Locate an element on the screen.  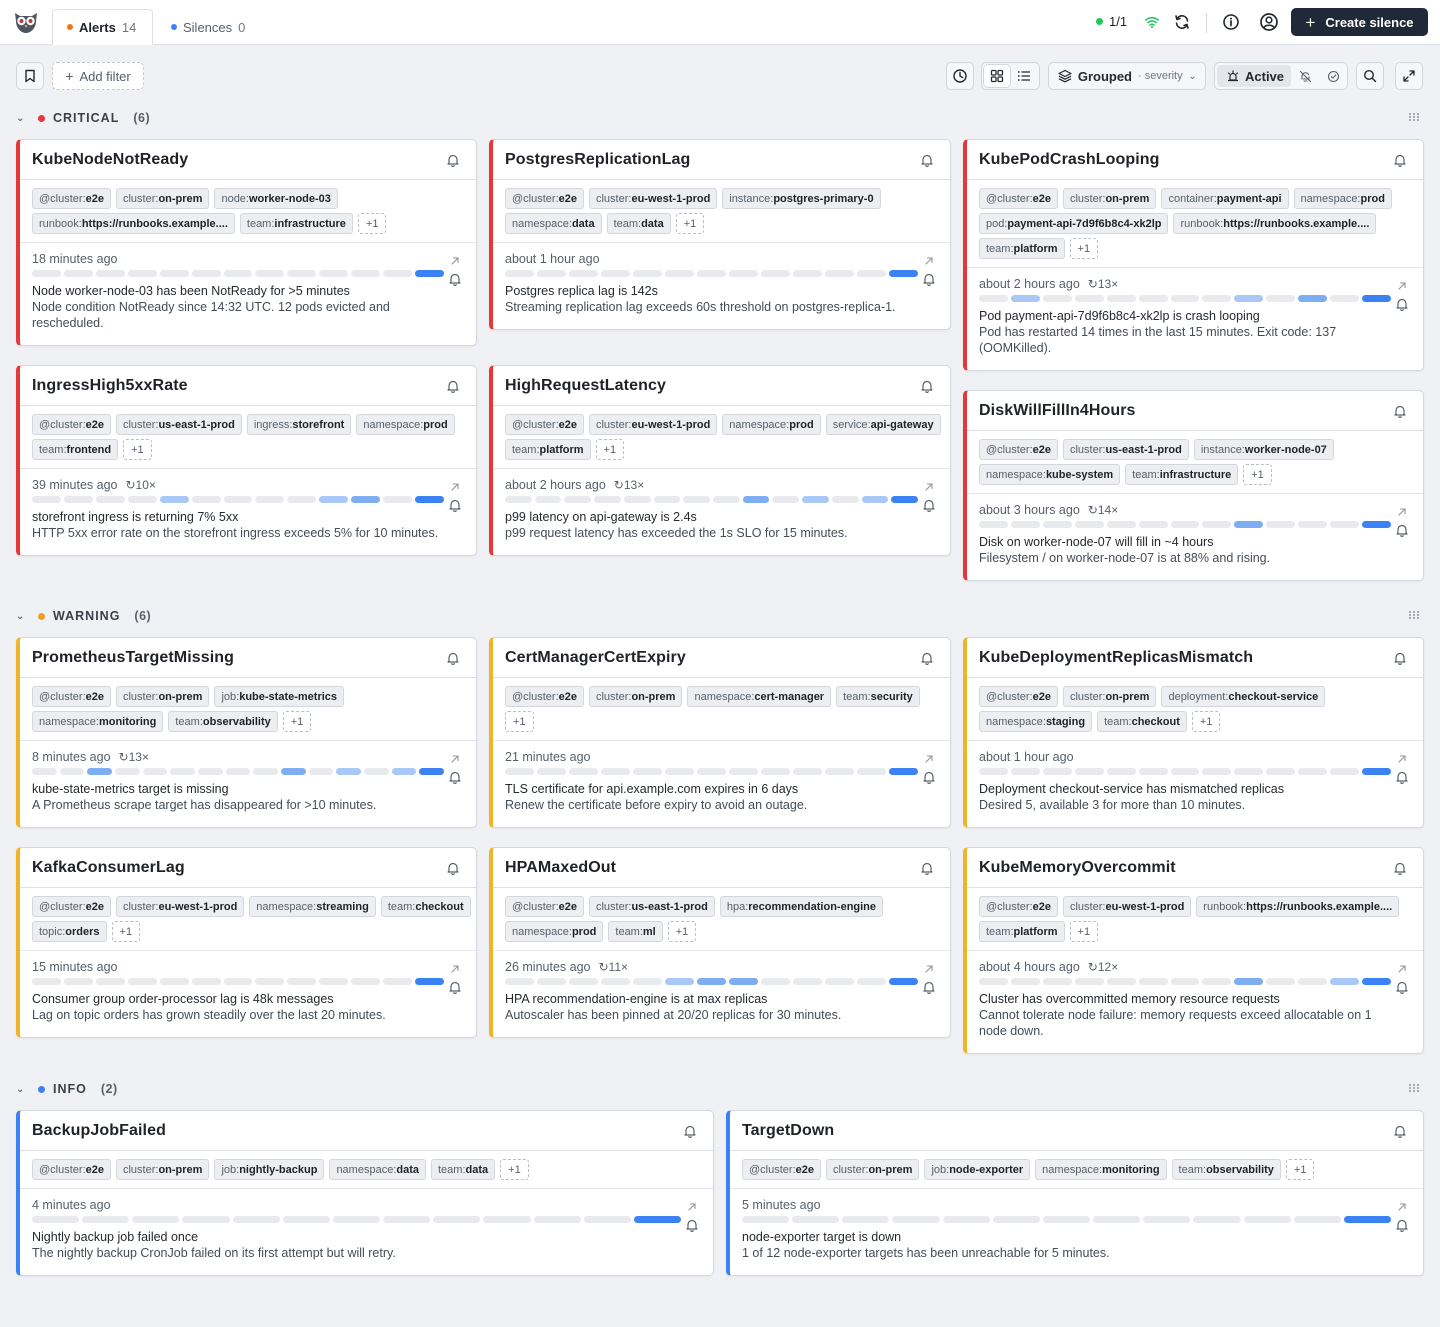
label-chip: instance: postgres-primary-0 is located at coordinates (801, 198).